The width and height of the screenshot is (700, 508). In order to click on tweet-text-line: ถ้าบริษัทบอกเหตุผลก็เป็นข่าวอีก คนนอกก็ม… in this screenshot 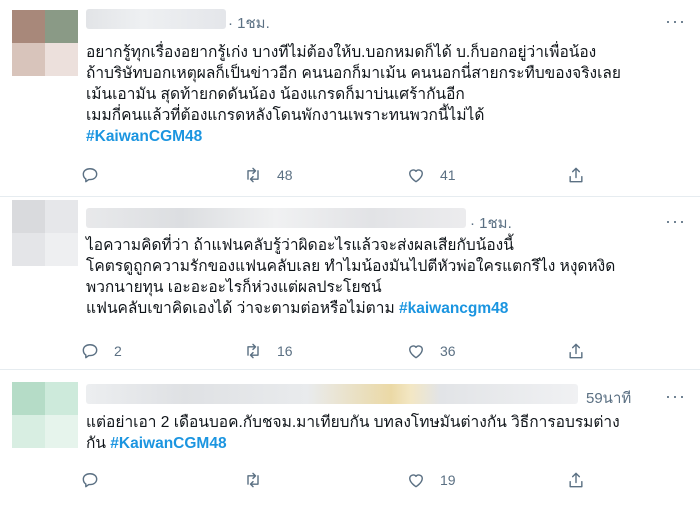, I will do `click(353, 73)`.